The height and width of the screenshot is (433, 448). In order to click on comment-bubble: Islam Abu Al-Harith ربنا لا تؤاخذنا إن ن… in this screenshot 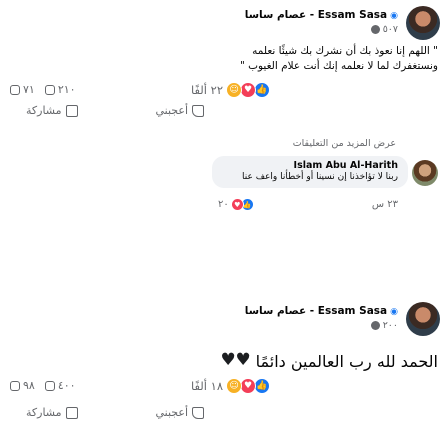, I will do `click(310, 172)`.